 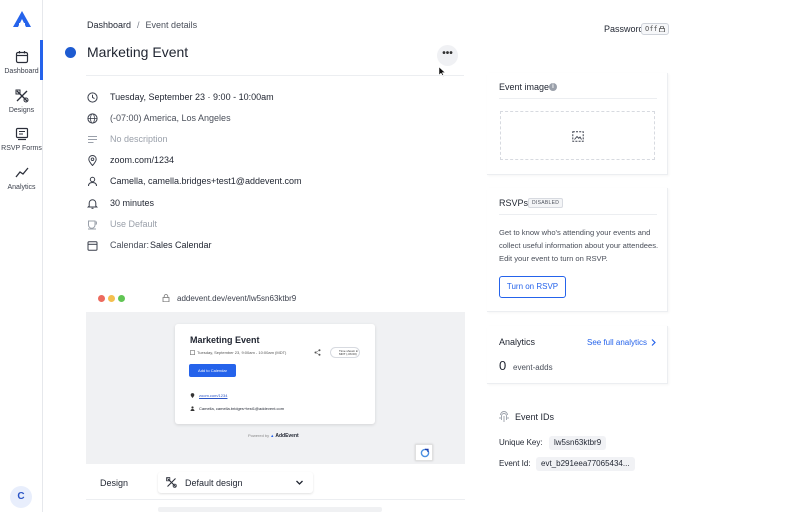 What do you see at coordinates (532, 287) in the screenshot?
I see `turn-on-rsvp-button: Turn on RSVP` at bounding box center [532, 287].